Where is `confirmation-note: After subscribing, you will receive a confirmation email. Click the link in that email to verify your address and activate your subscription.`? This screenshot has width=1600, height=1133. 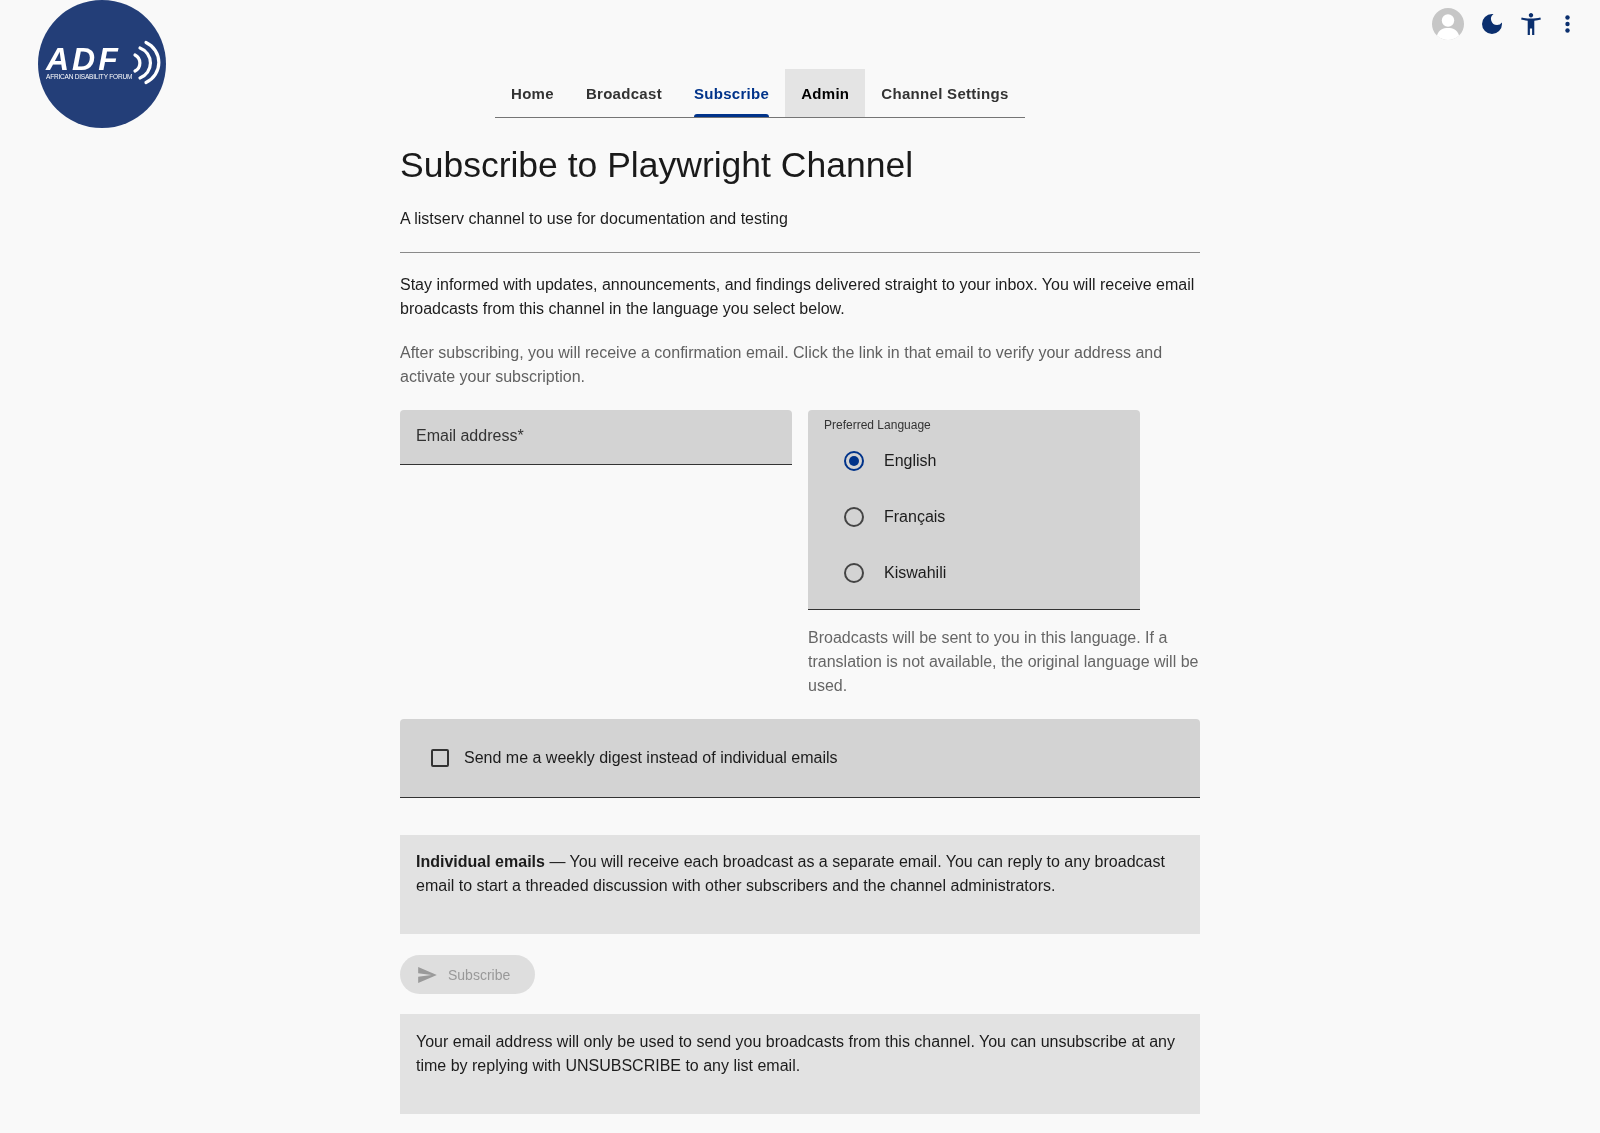
confirmation-note: After subscribing, you will receive a confirmation email. Click the link in that email to verify your address and activate your subscription. is located at coordinates (782, 365).